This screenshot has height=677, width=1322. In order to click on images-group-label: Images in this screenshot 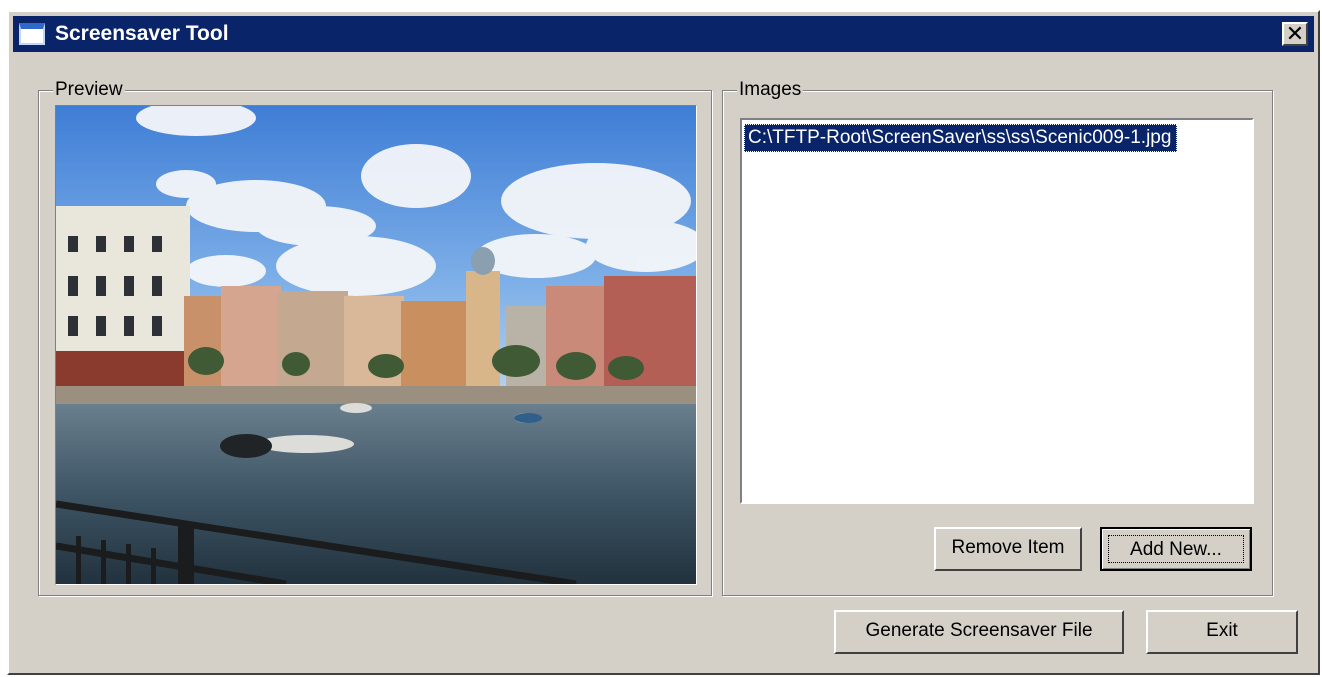, I will do `click(770, 90)`.